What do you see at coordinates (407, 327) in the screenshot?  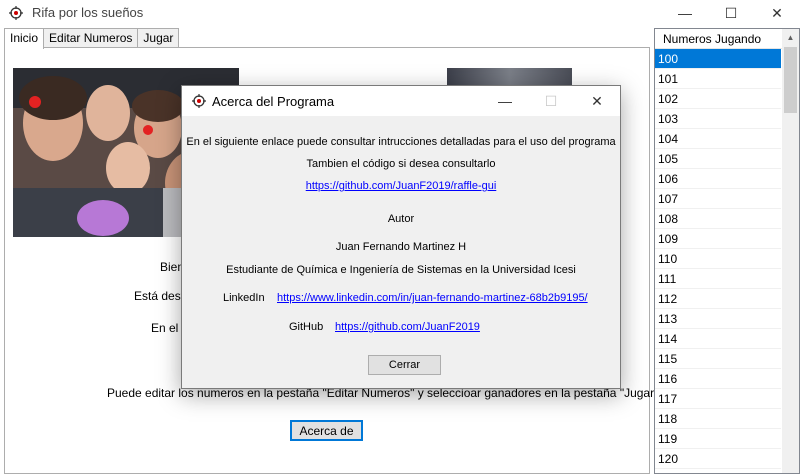 I see `github-link: https://github.com/JuanF2019` at bounding box center [407, 327].